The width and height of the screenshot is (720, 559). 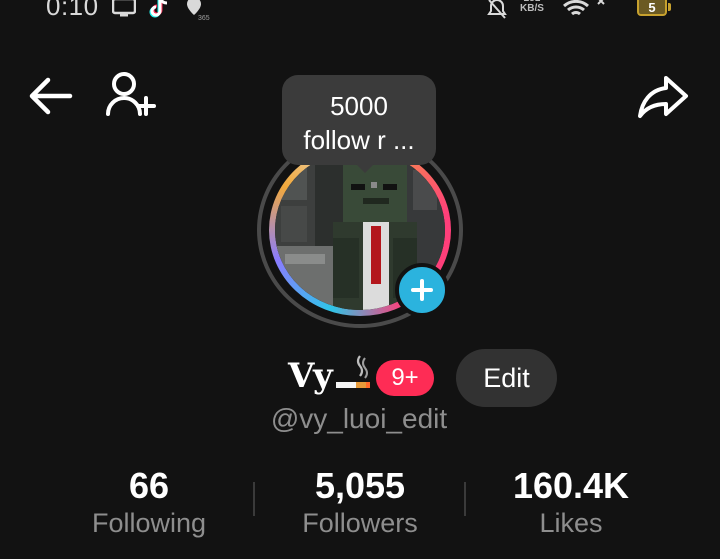 I want to click on network-speed: 251 KB/S, so click(x=532, y=7).